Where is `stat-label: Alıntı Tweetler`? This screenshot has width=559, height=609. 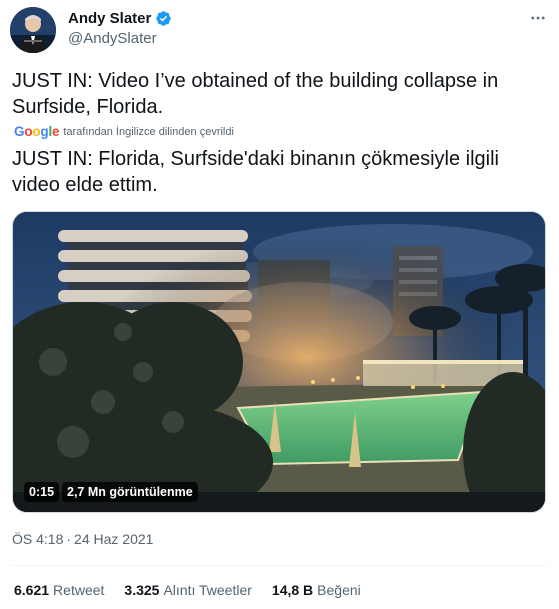 stat-label: Alıntı Tweetler is located at coordinates (207, 590).